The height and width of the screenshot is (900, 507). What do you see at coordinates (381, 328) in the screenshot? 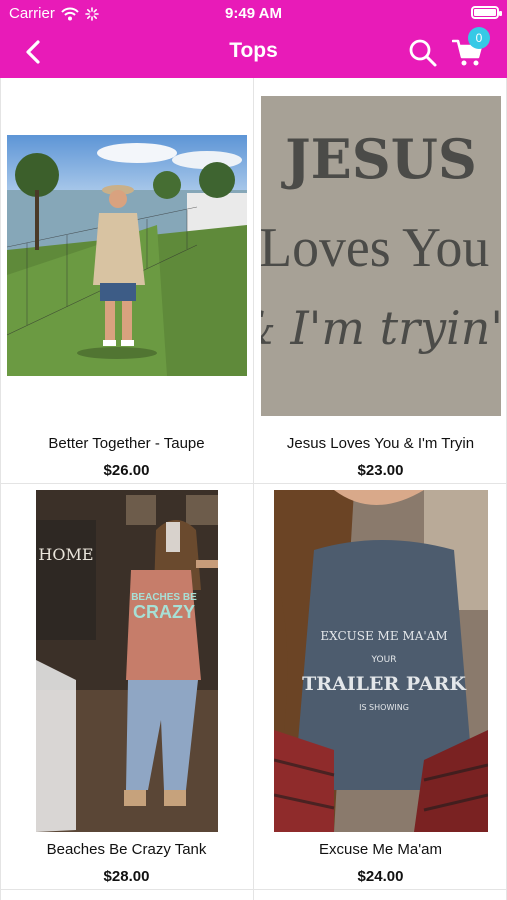
I see `shirt-print-line3: & I'm tryin'` at bounding box center [381, 328].